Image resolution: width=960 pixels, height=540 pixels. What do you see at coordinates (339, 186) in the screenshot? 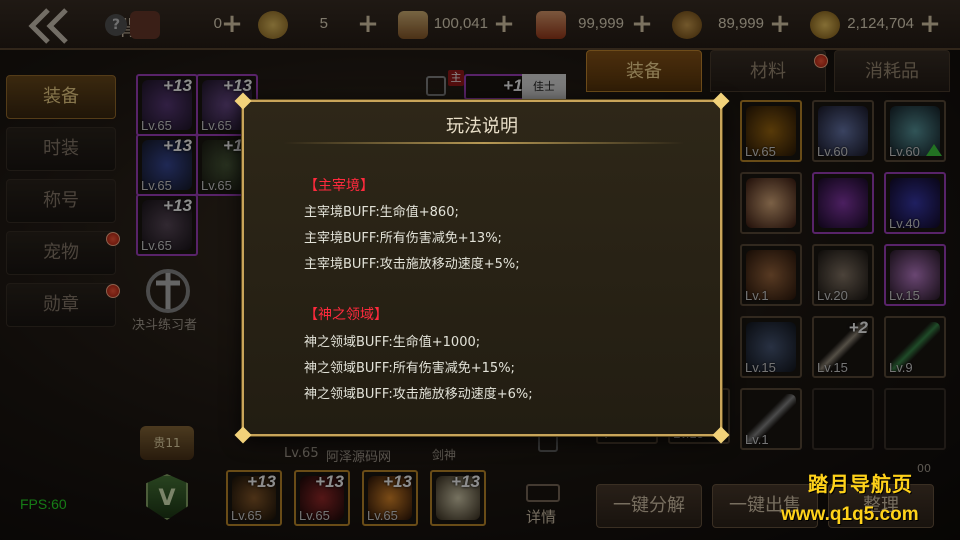
I see `section-heading: 【主宰境】` at bounding box center [339, 186].